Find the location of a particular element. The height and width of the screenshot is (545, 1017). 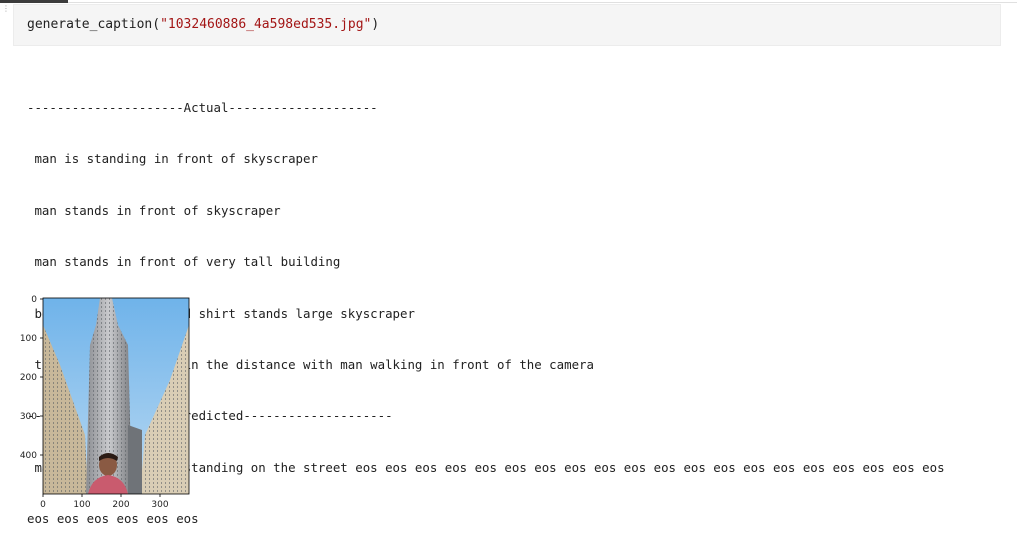

matplotlib-figure: 0 100 200 300 400 0 100 200 300 is located at coordinates (115, 397).